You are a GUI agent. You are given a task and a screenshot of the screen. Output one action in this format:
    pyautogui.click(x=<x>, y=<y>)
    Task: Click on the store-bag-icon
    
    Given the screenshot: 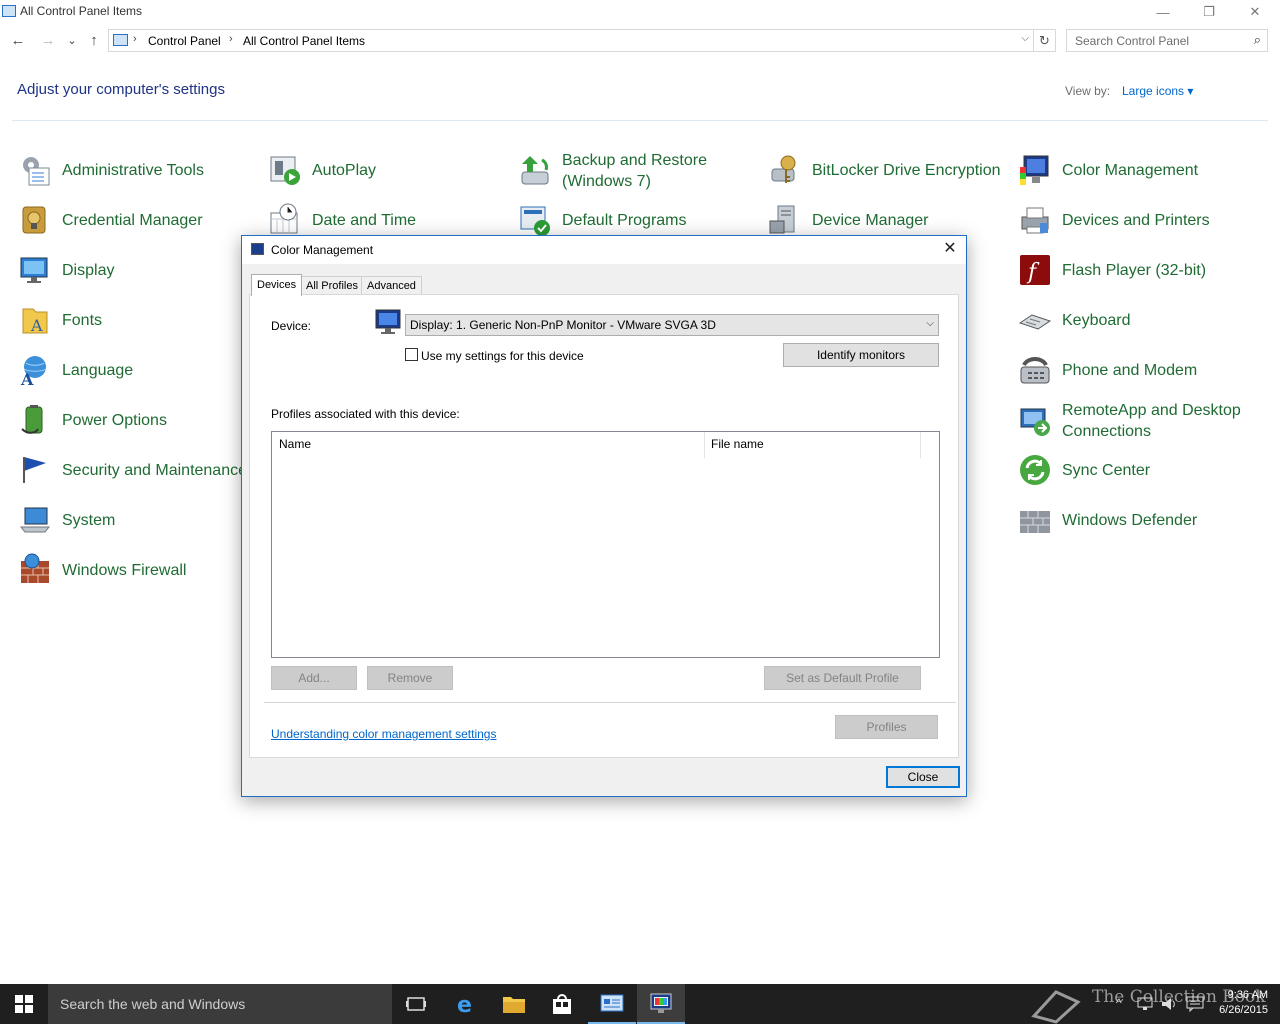 What is the action you would take?
    pyautogui.click(x=562, y=1004)
    